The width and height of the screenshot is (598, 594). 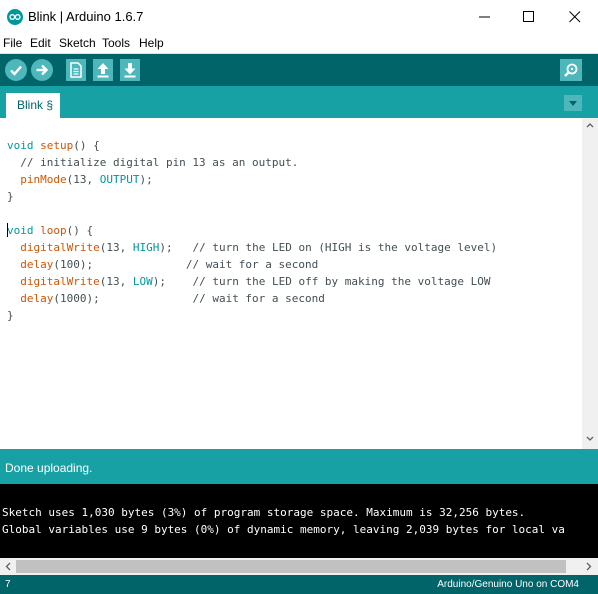 I want to click on code-line: delay(1000); // wait for a second, so click(x=166, y=298).